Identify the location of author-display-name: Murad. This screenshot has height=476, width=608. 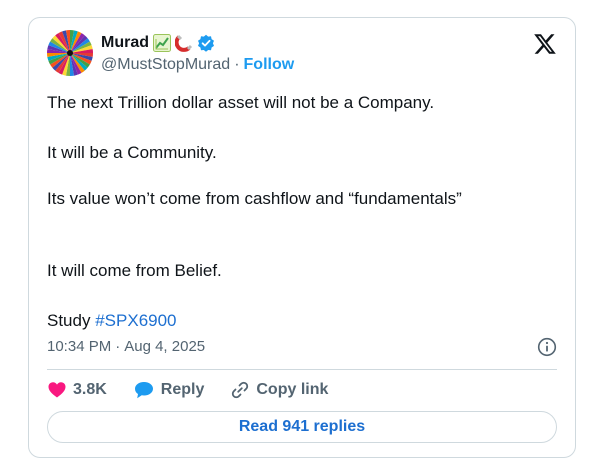
(125, 43).